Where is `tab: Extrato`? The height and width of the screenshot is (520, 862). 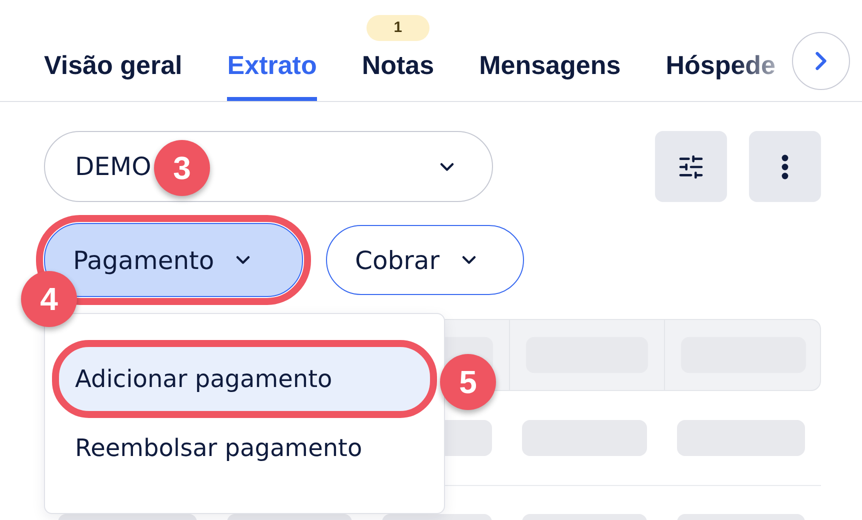
tab: Extrato is located at coordinates (272, 75).